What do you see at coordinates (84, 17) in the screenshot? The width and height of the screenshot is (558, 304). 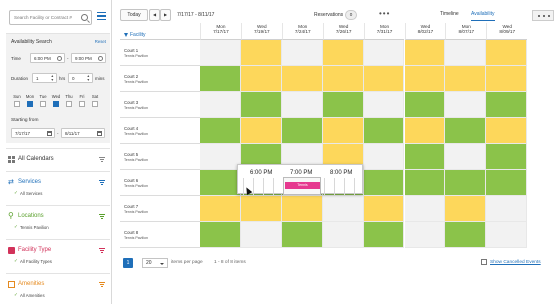 I see `search-icon` at bounding box center [84, 17].